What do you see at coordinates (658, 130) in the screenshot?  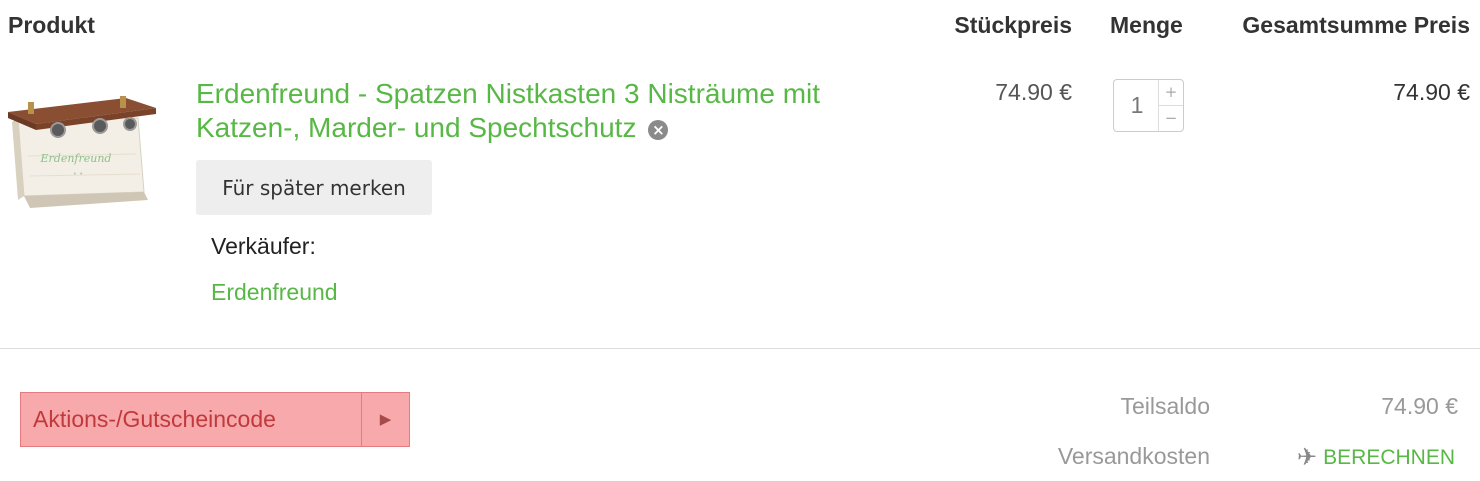 I see `remove-circle-icon: ×` at bounding box center [658, 130].